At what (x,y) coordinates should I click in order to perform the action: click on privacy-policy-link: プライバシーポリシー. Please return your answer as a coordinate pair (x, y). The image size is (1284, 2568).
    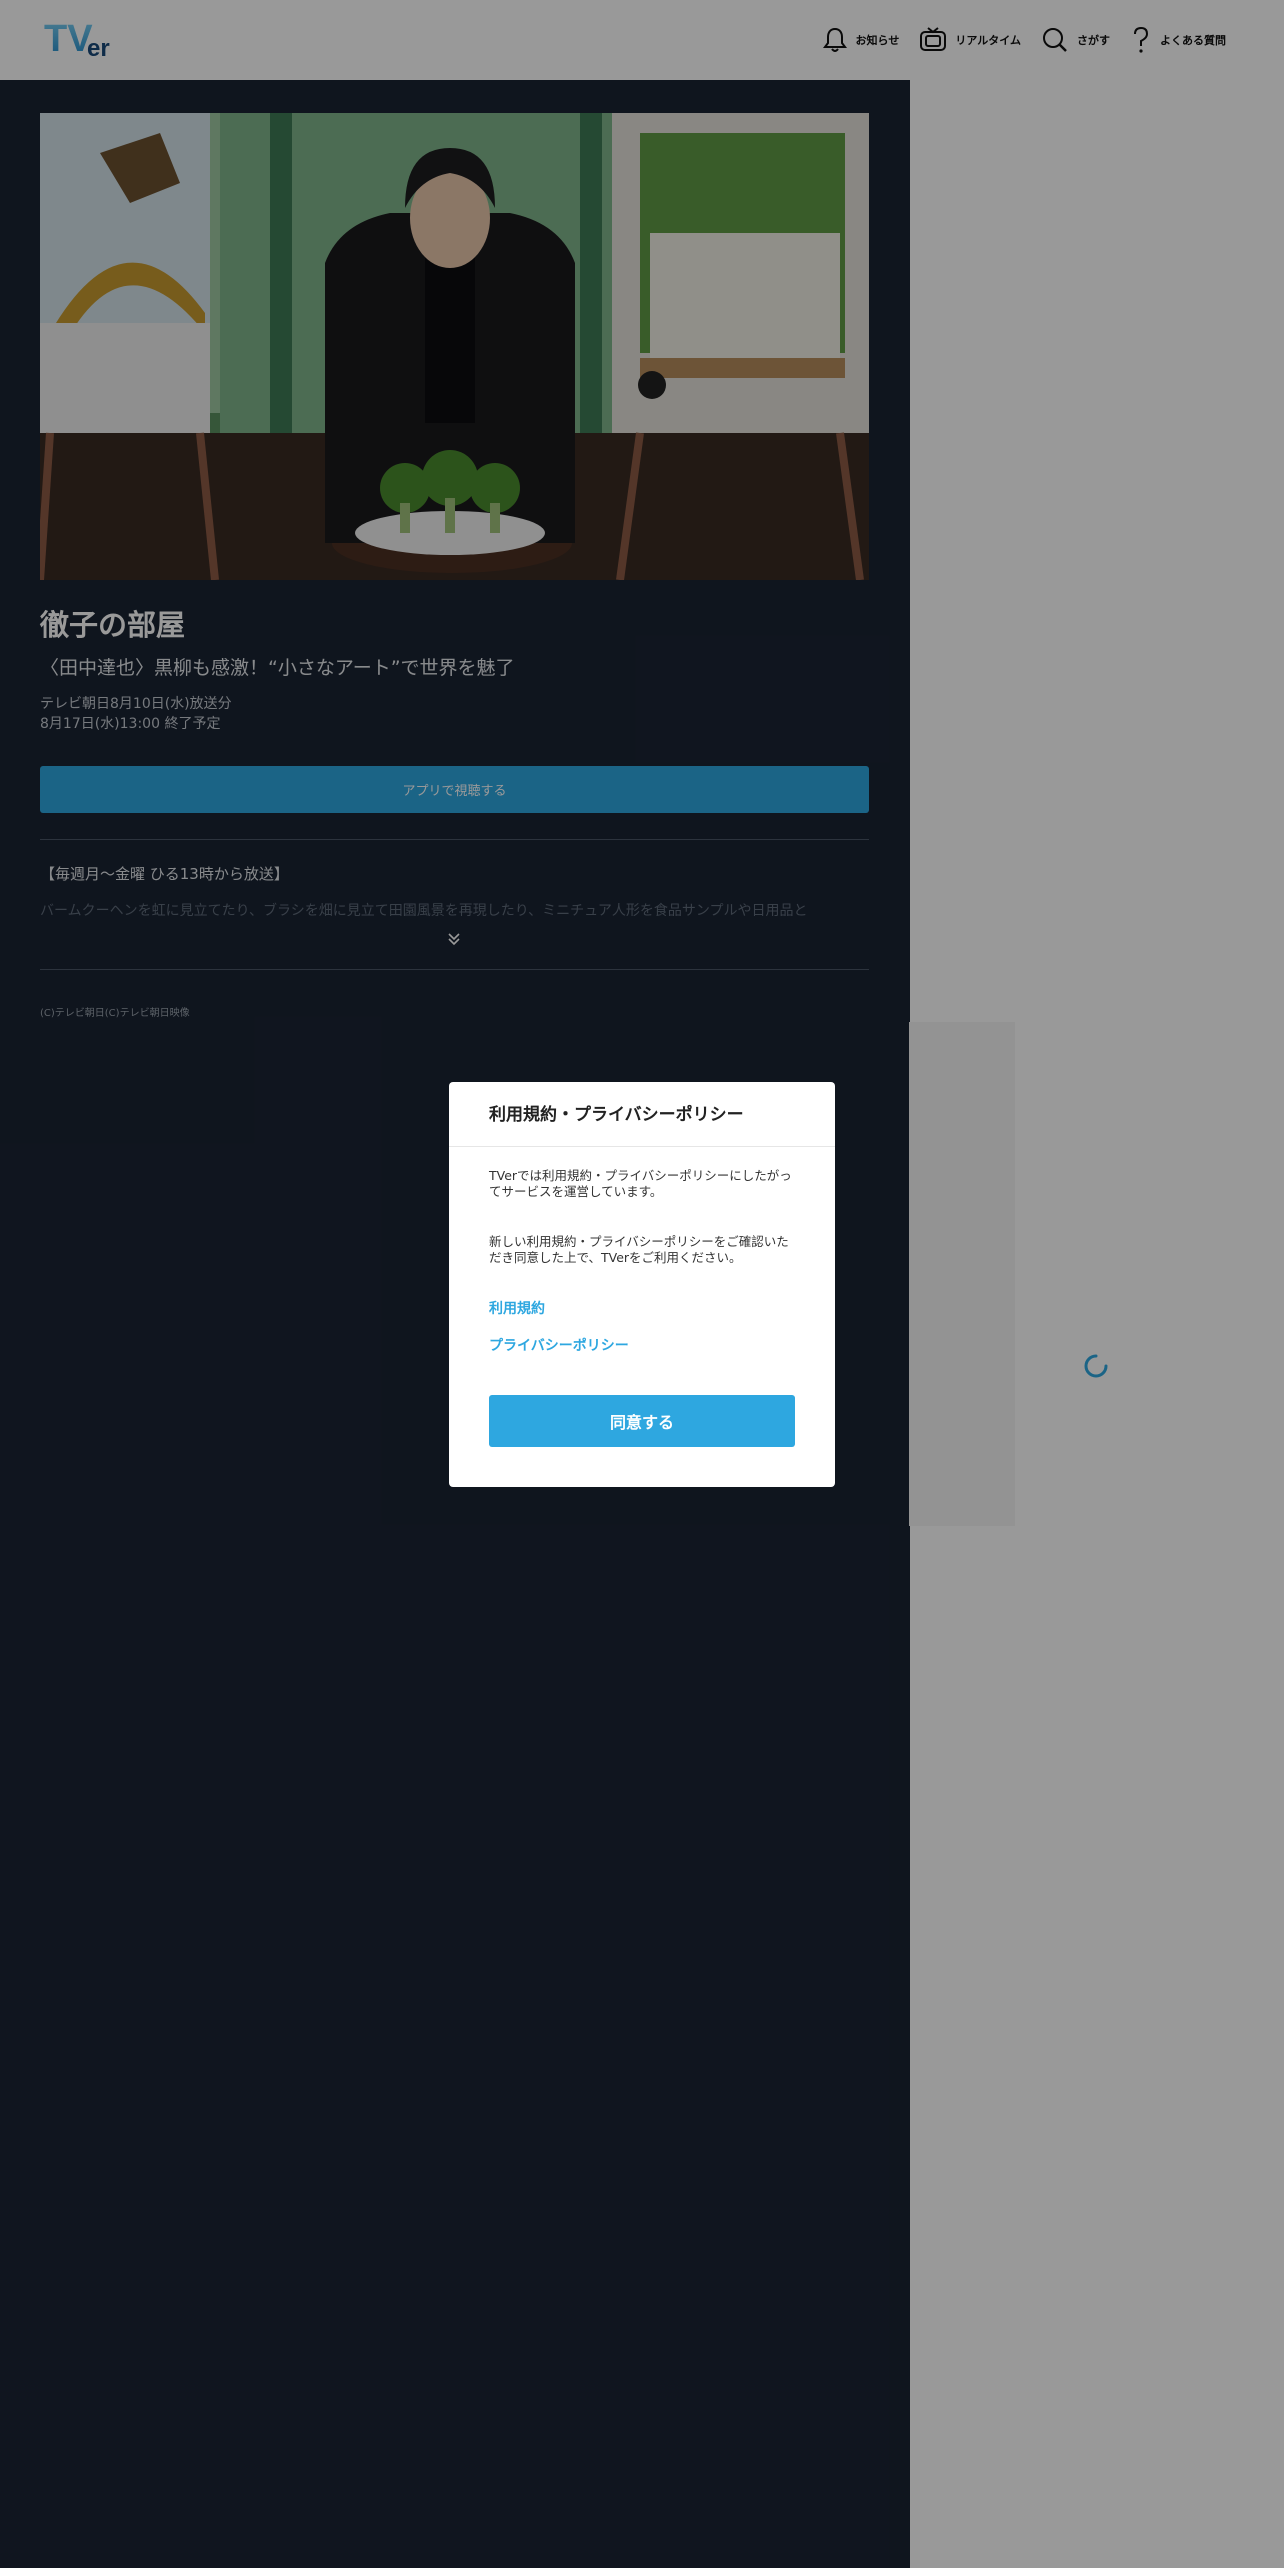
    Looking at the image, I should click on (559, 1345).